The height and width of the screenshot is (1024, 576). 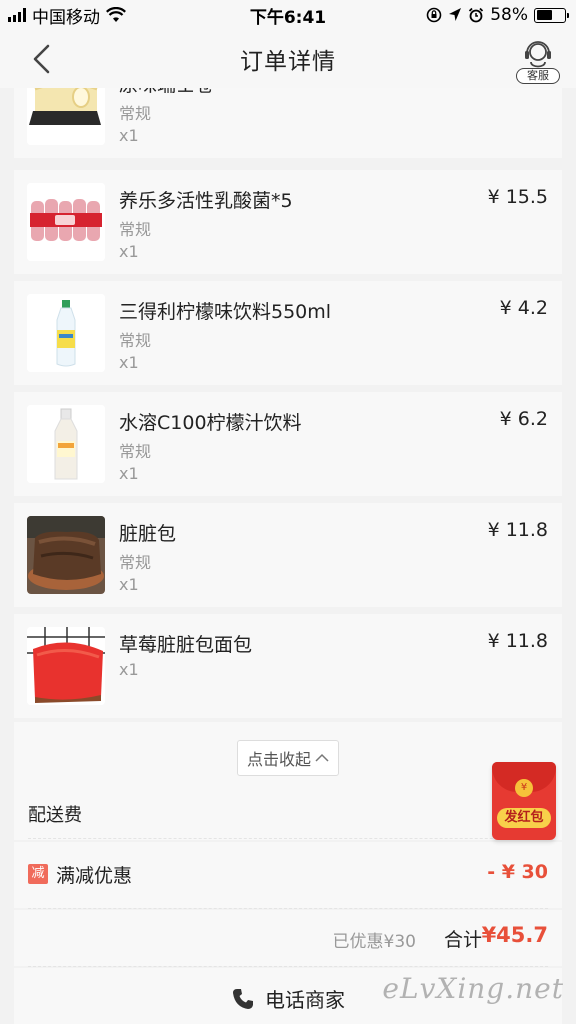 I want to click on coin-icon: ¥, so click(x=524, y=788).